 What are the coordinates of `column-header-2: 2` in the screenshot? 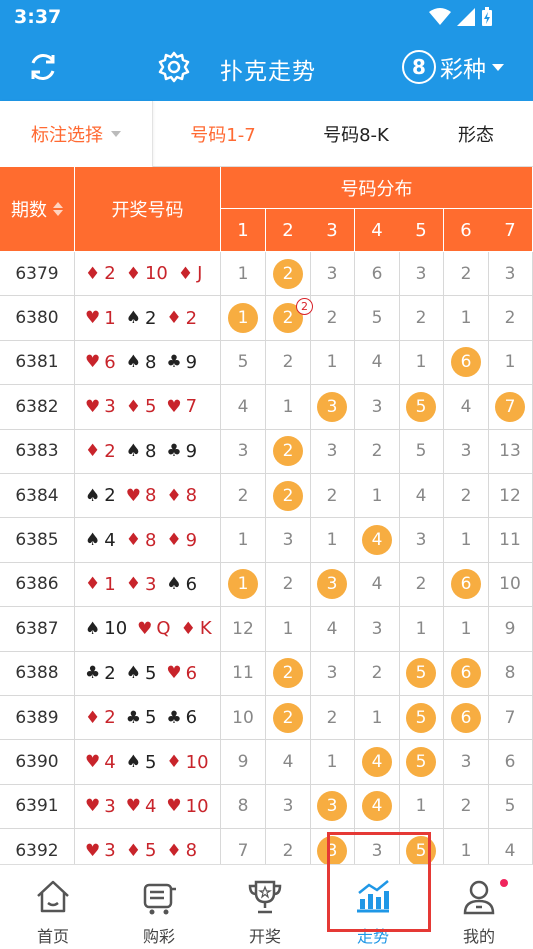 It's located at (288, 230).